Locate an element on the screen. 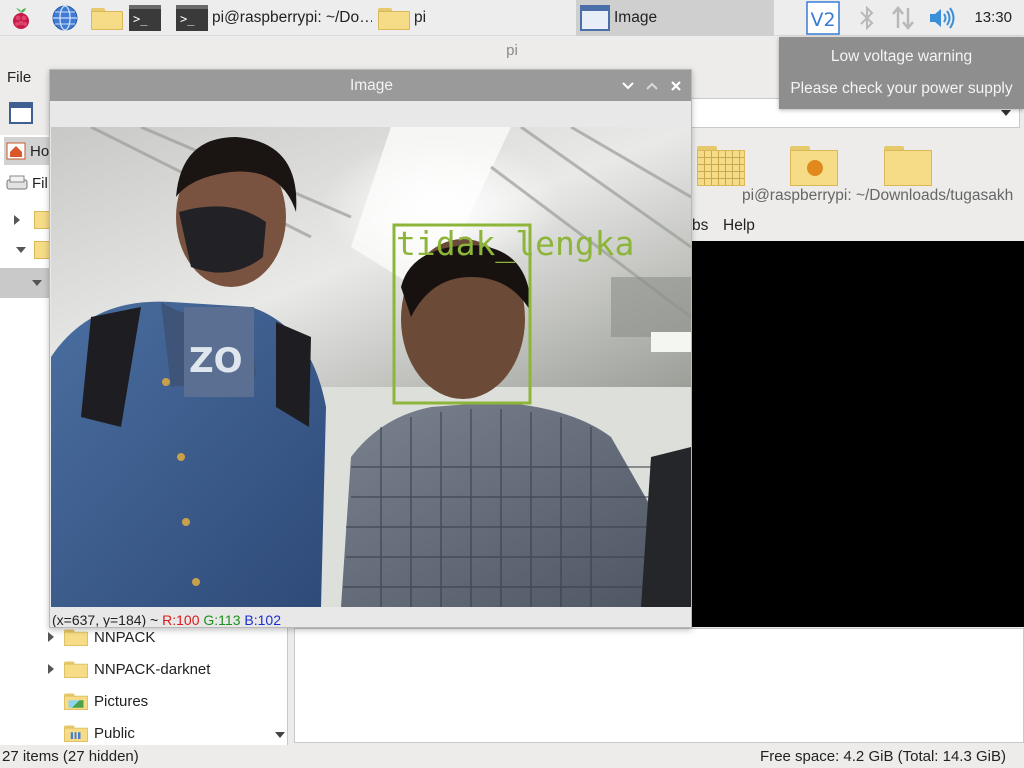  terminal-menubar: bs Help is located at coordinates (858, 226).